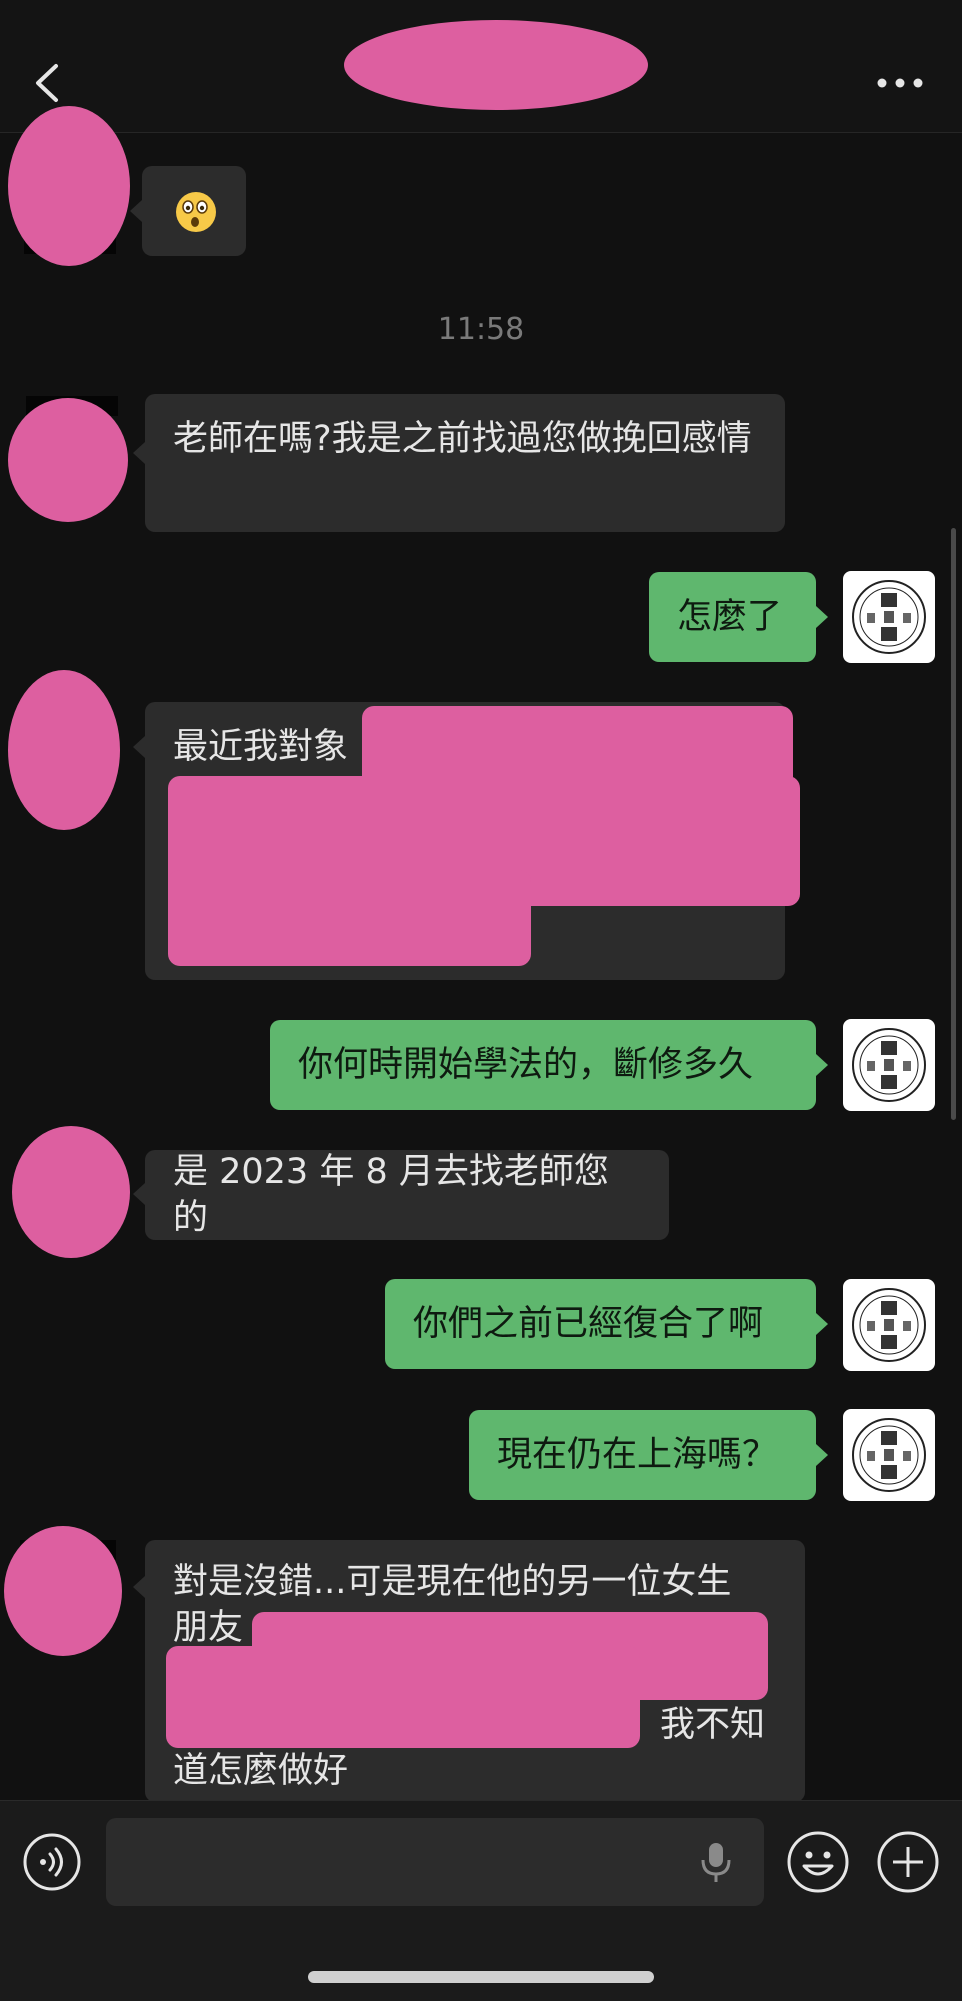  Describe the element at coordinates (208, 1628) in the screenshot. I see `message-line: 朋友` at that location.